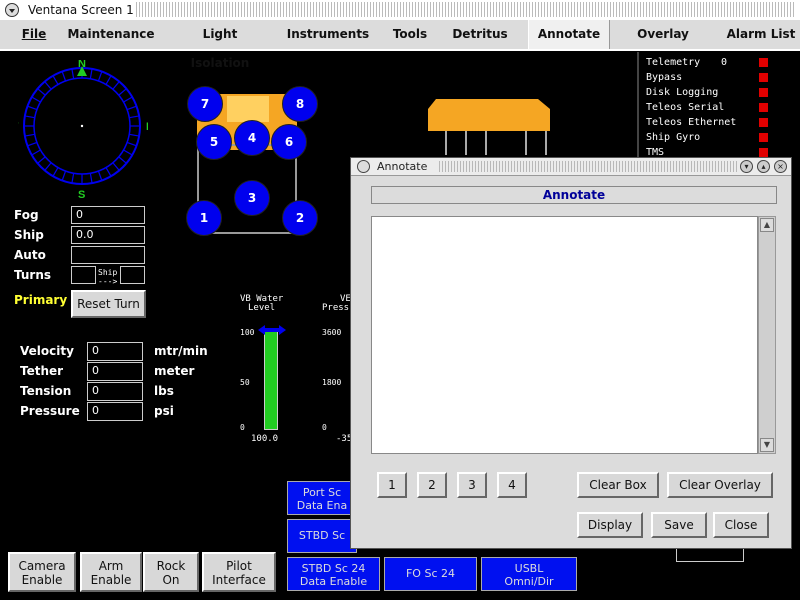  What do you see at coordinates (171, 572) in the screenshot?
I see `rock-on-button: Rock On` at bounding box center [171, 572].